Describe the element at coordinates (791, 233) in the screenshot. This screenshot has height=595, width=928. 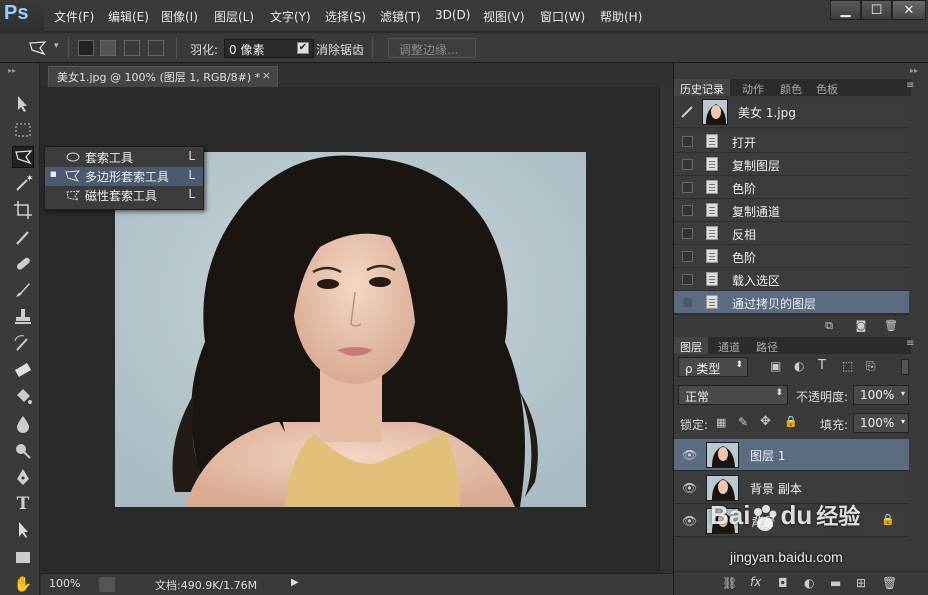
I see `history-item: 反相` at that location.